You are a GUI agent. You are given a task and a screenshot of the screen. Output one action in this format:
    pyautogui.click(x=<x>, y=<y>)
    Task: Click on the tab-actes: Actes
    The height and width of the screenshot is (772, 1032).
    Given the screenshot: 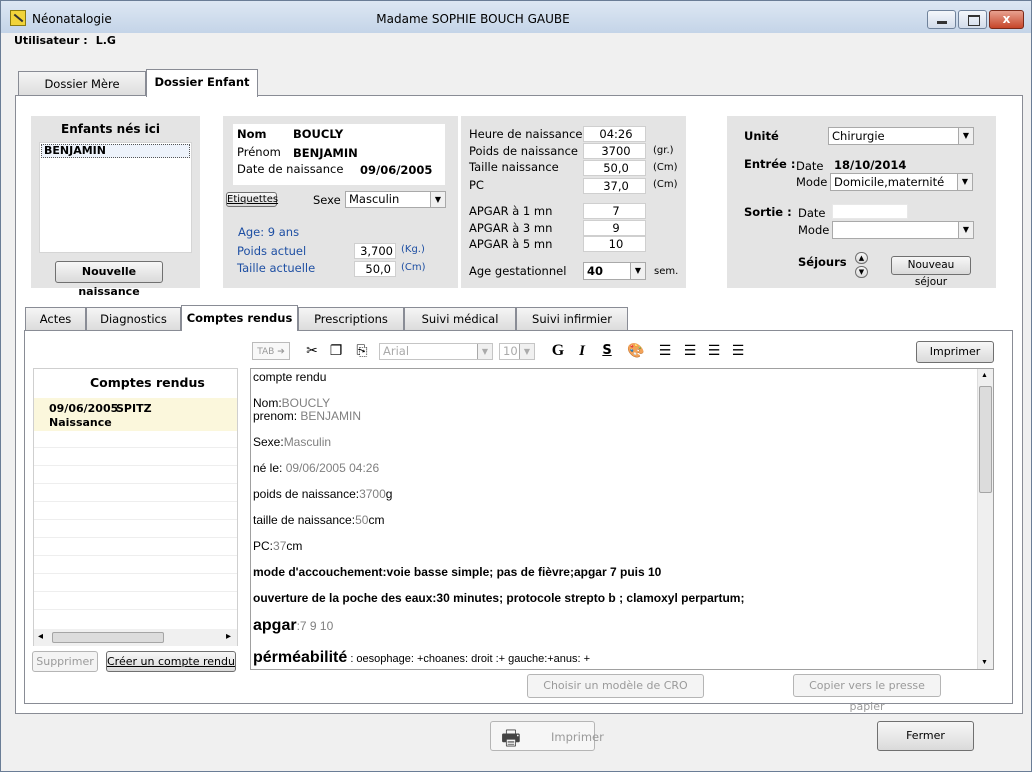 What is the action you would take?
    pyautogui.click(x=55, y=318)
    